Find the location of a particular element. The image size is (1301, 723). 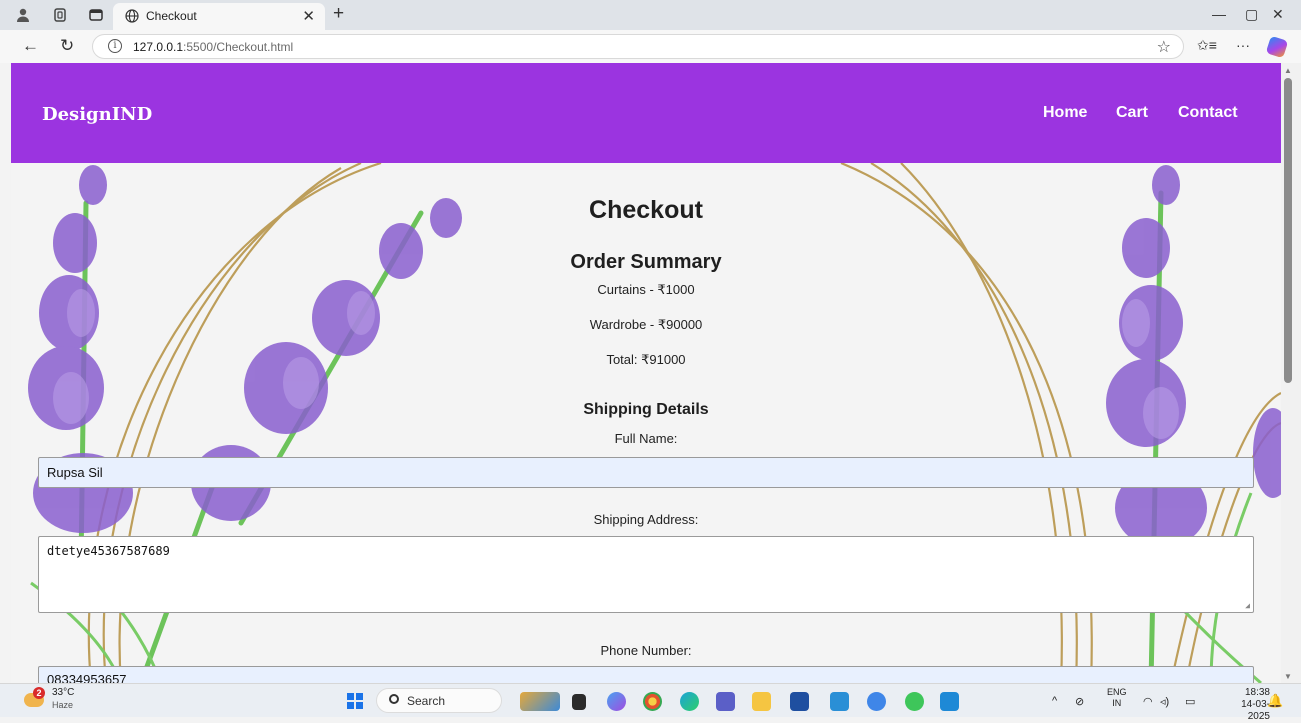

file-explorer-icon is located at coordinates (761, 701).